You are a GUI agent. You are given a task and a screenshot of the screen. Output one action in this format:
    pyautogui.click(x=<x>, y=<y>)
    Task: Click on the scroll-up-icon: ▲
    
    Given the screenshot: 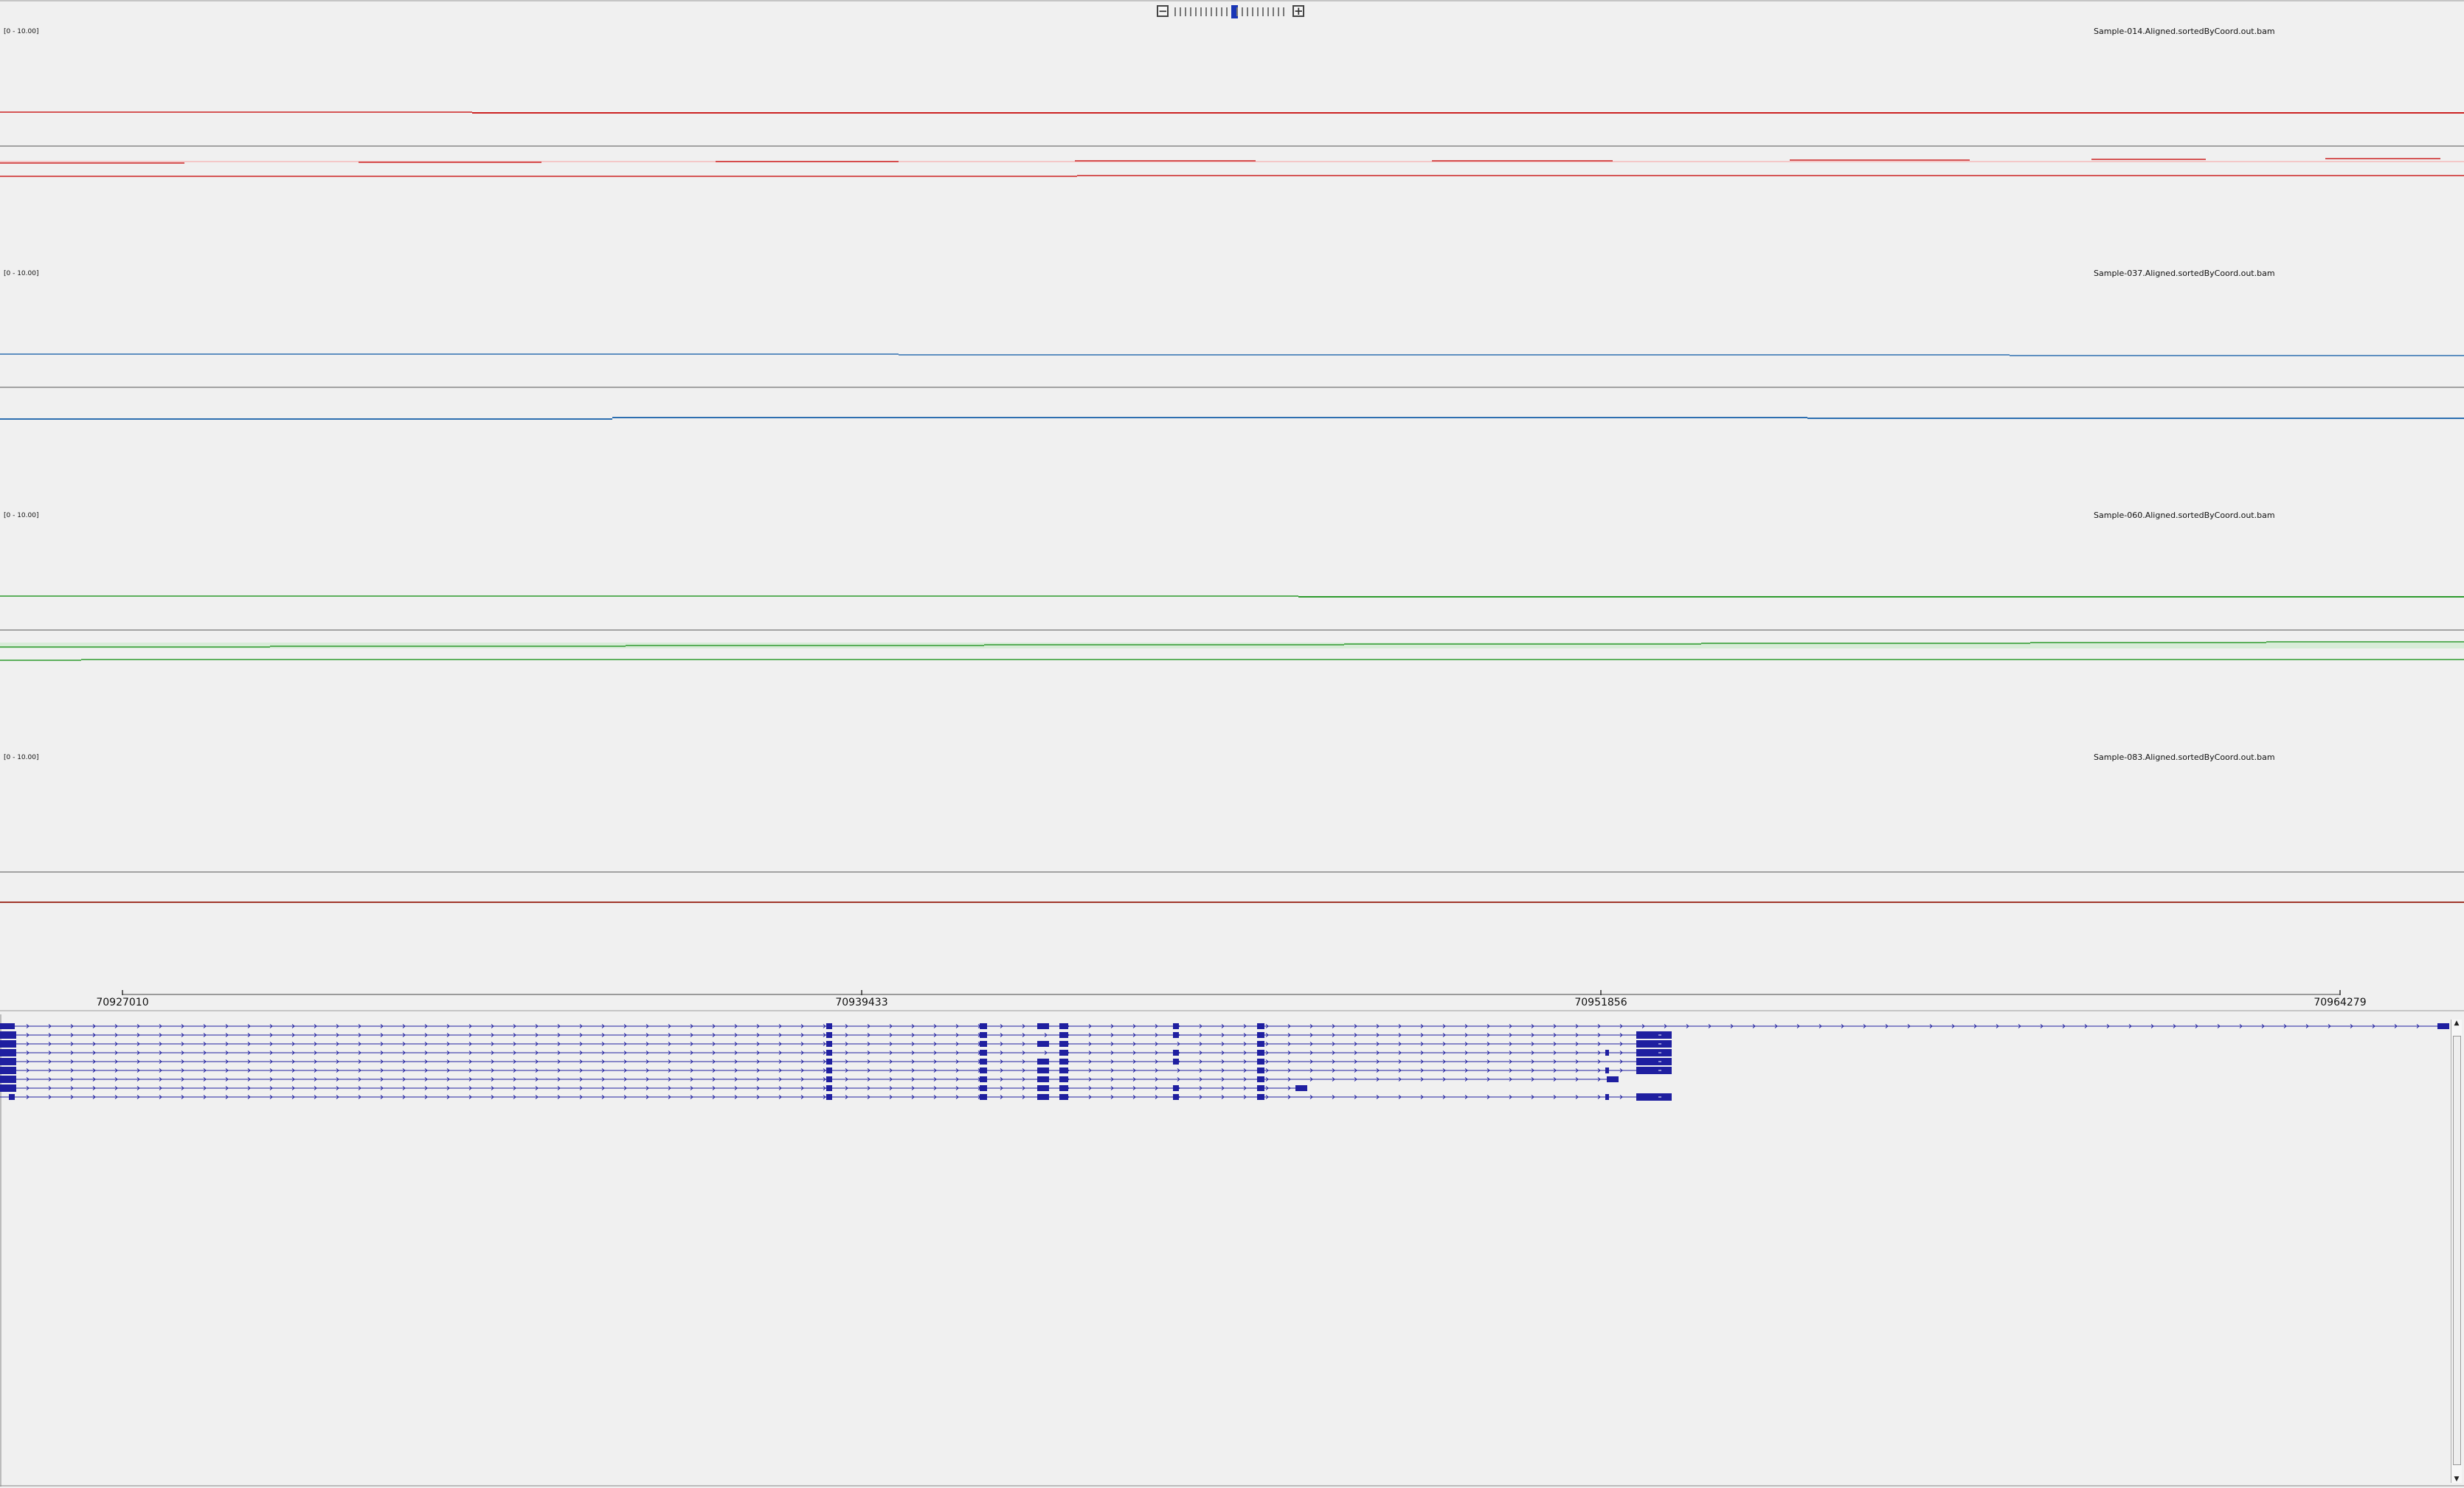 What is the action you would take?
    pyautogui.click(x=2456, y=1023)
    